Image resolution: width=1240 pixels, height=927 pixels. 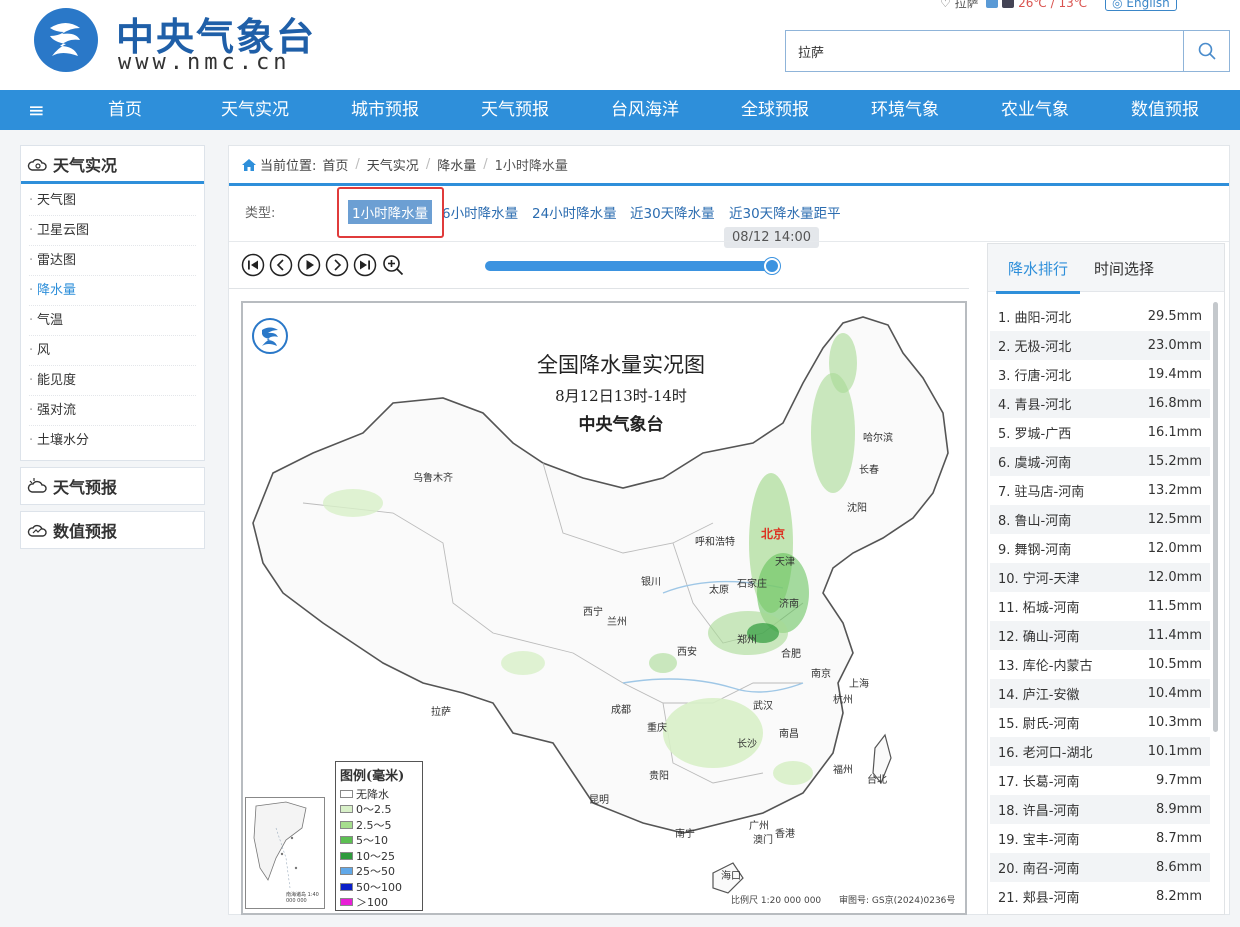 What do you see at coordinates (645, 110) in the screenshot?
I see `nav-typhoon-ocean: 台风海洋` at bounding box center [645, 110].